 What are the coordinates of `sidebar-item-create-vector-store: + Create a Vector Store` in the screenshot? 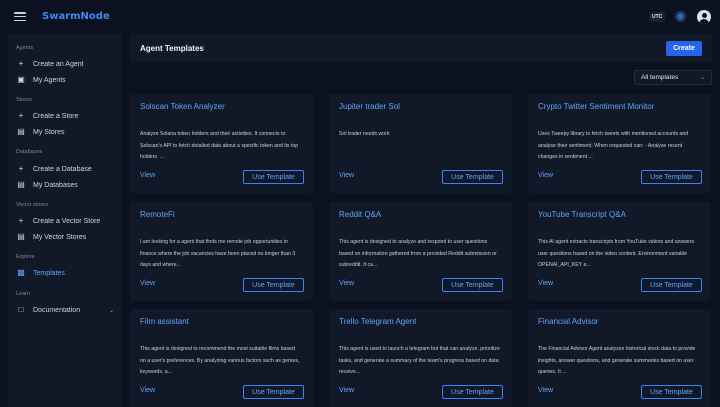 It's located at (66, 221).